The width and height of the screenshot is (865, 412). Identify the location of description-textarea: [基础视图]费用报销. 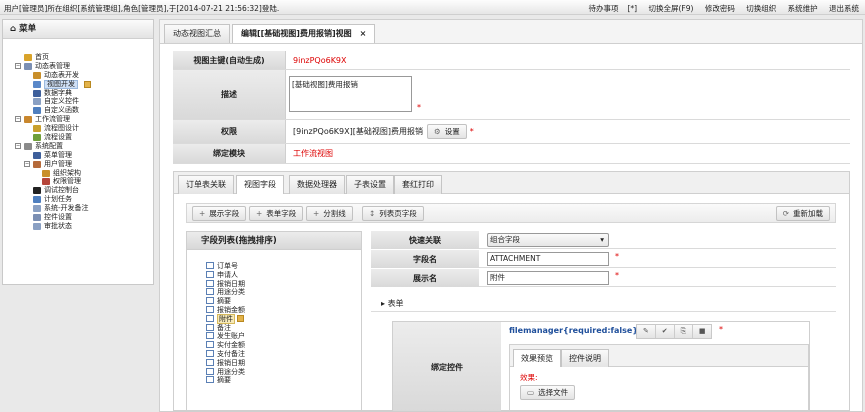
(350, 94).